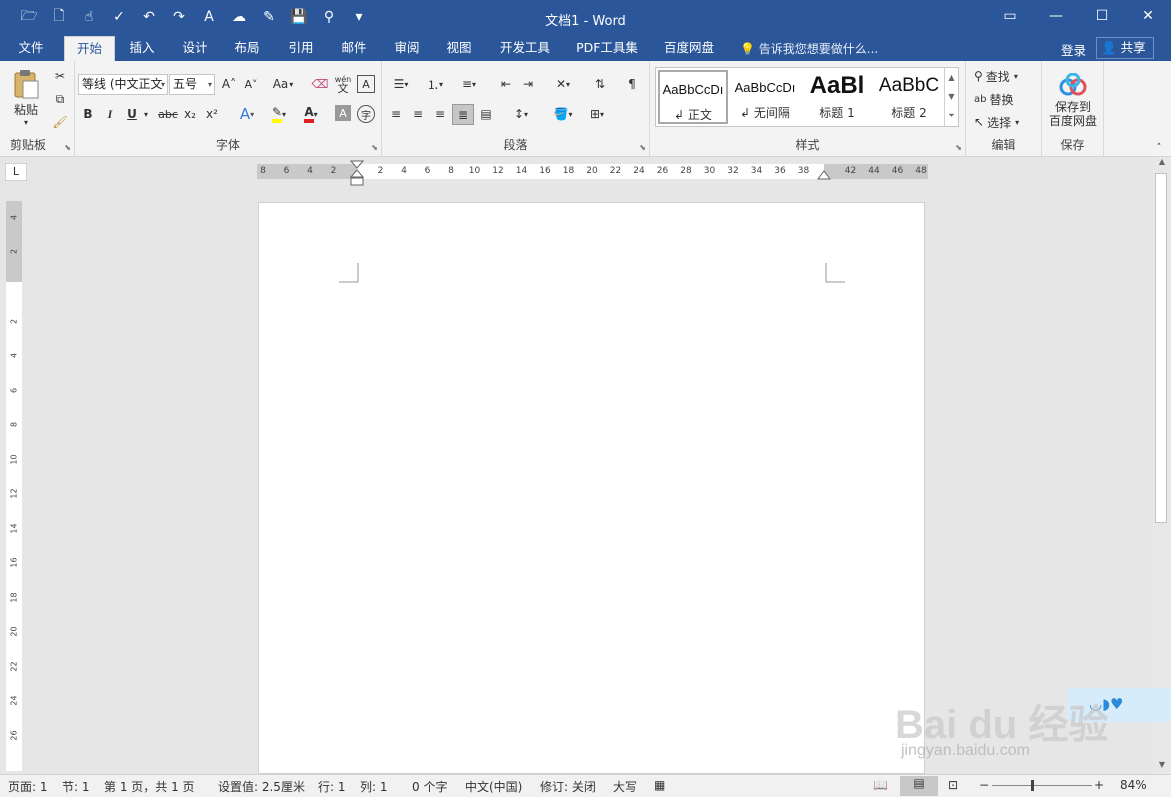 Image resolution: width=1171 pixels, height=797 pixels. What do you see at coordinates (984, 785) in the screenshot?
I see `zoom-out-button: −` at bounding box center [984, 785].